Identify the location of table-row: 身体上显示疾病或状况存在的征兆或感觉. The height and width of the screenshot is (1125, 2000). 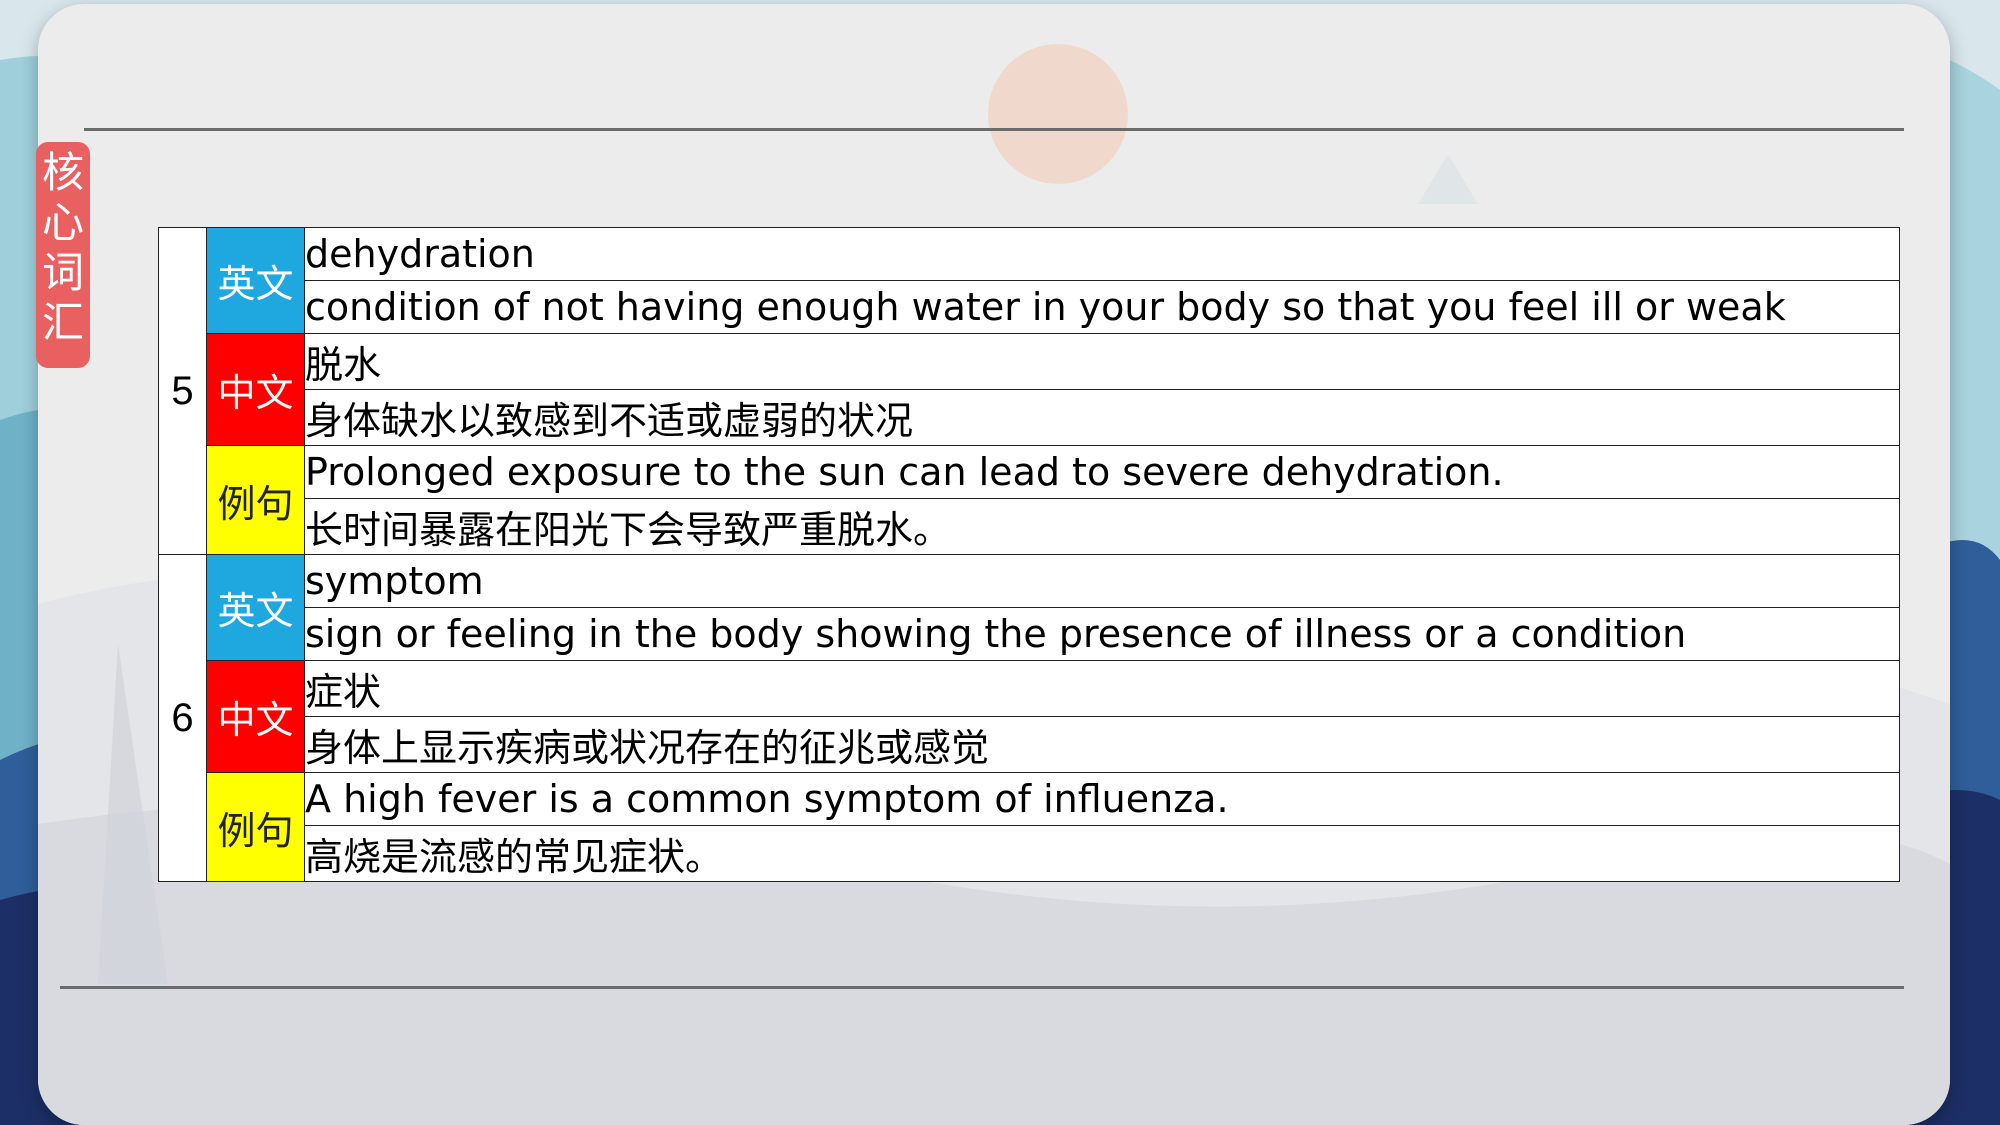
(1029, 744).